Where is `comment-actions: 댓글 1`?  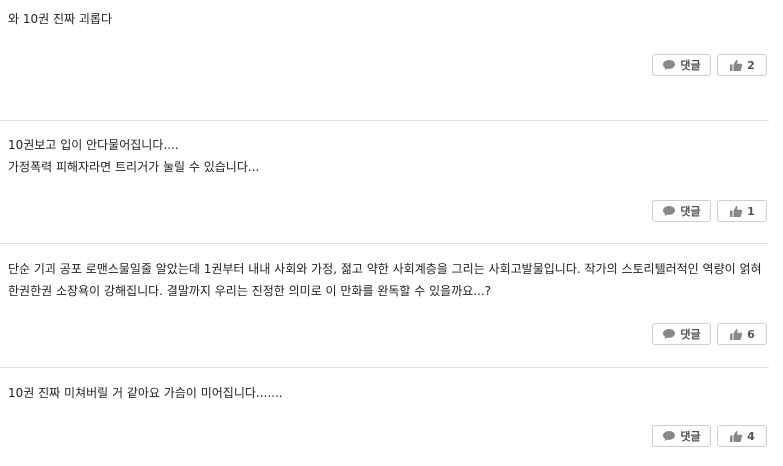 comment-actions: 댓글 1 is located at coordinates (709, 211).